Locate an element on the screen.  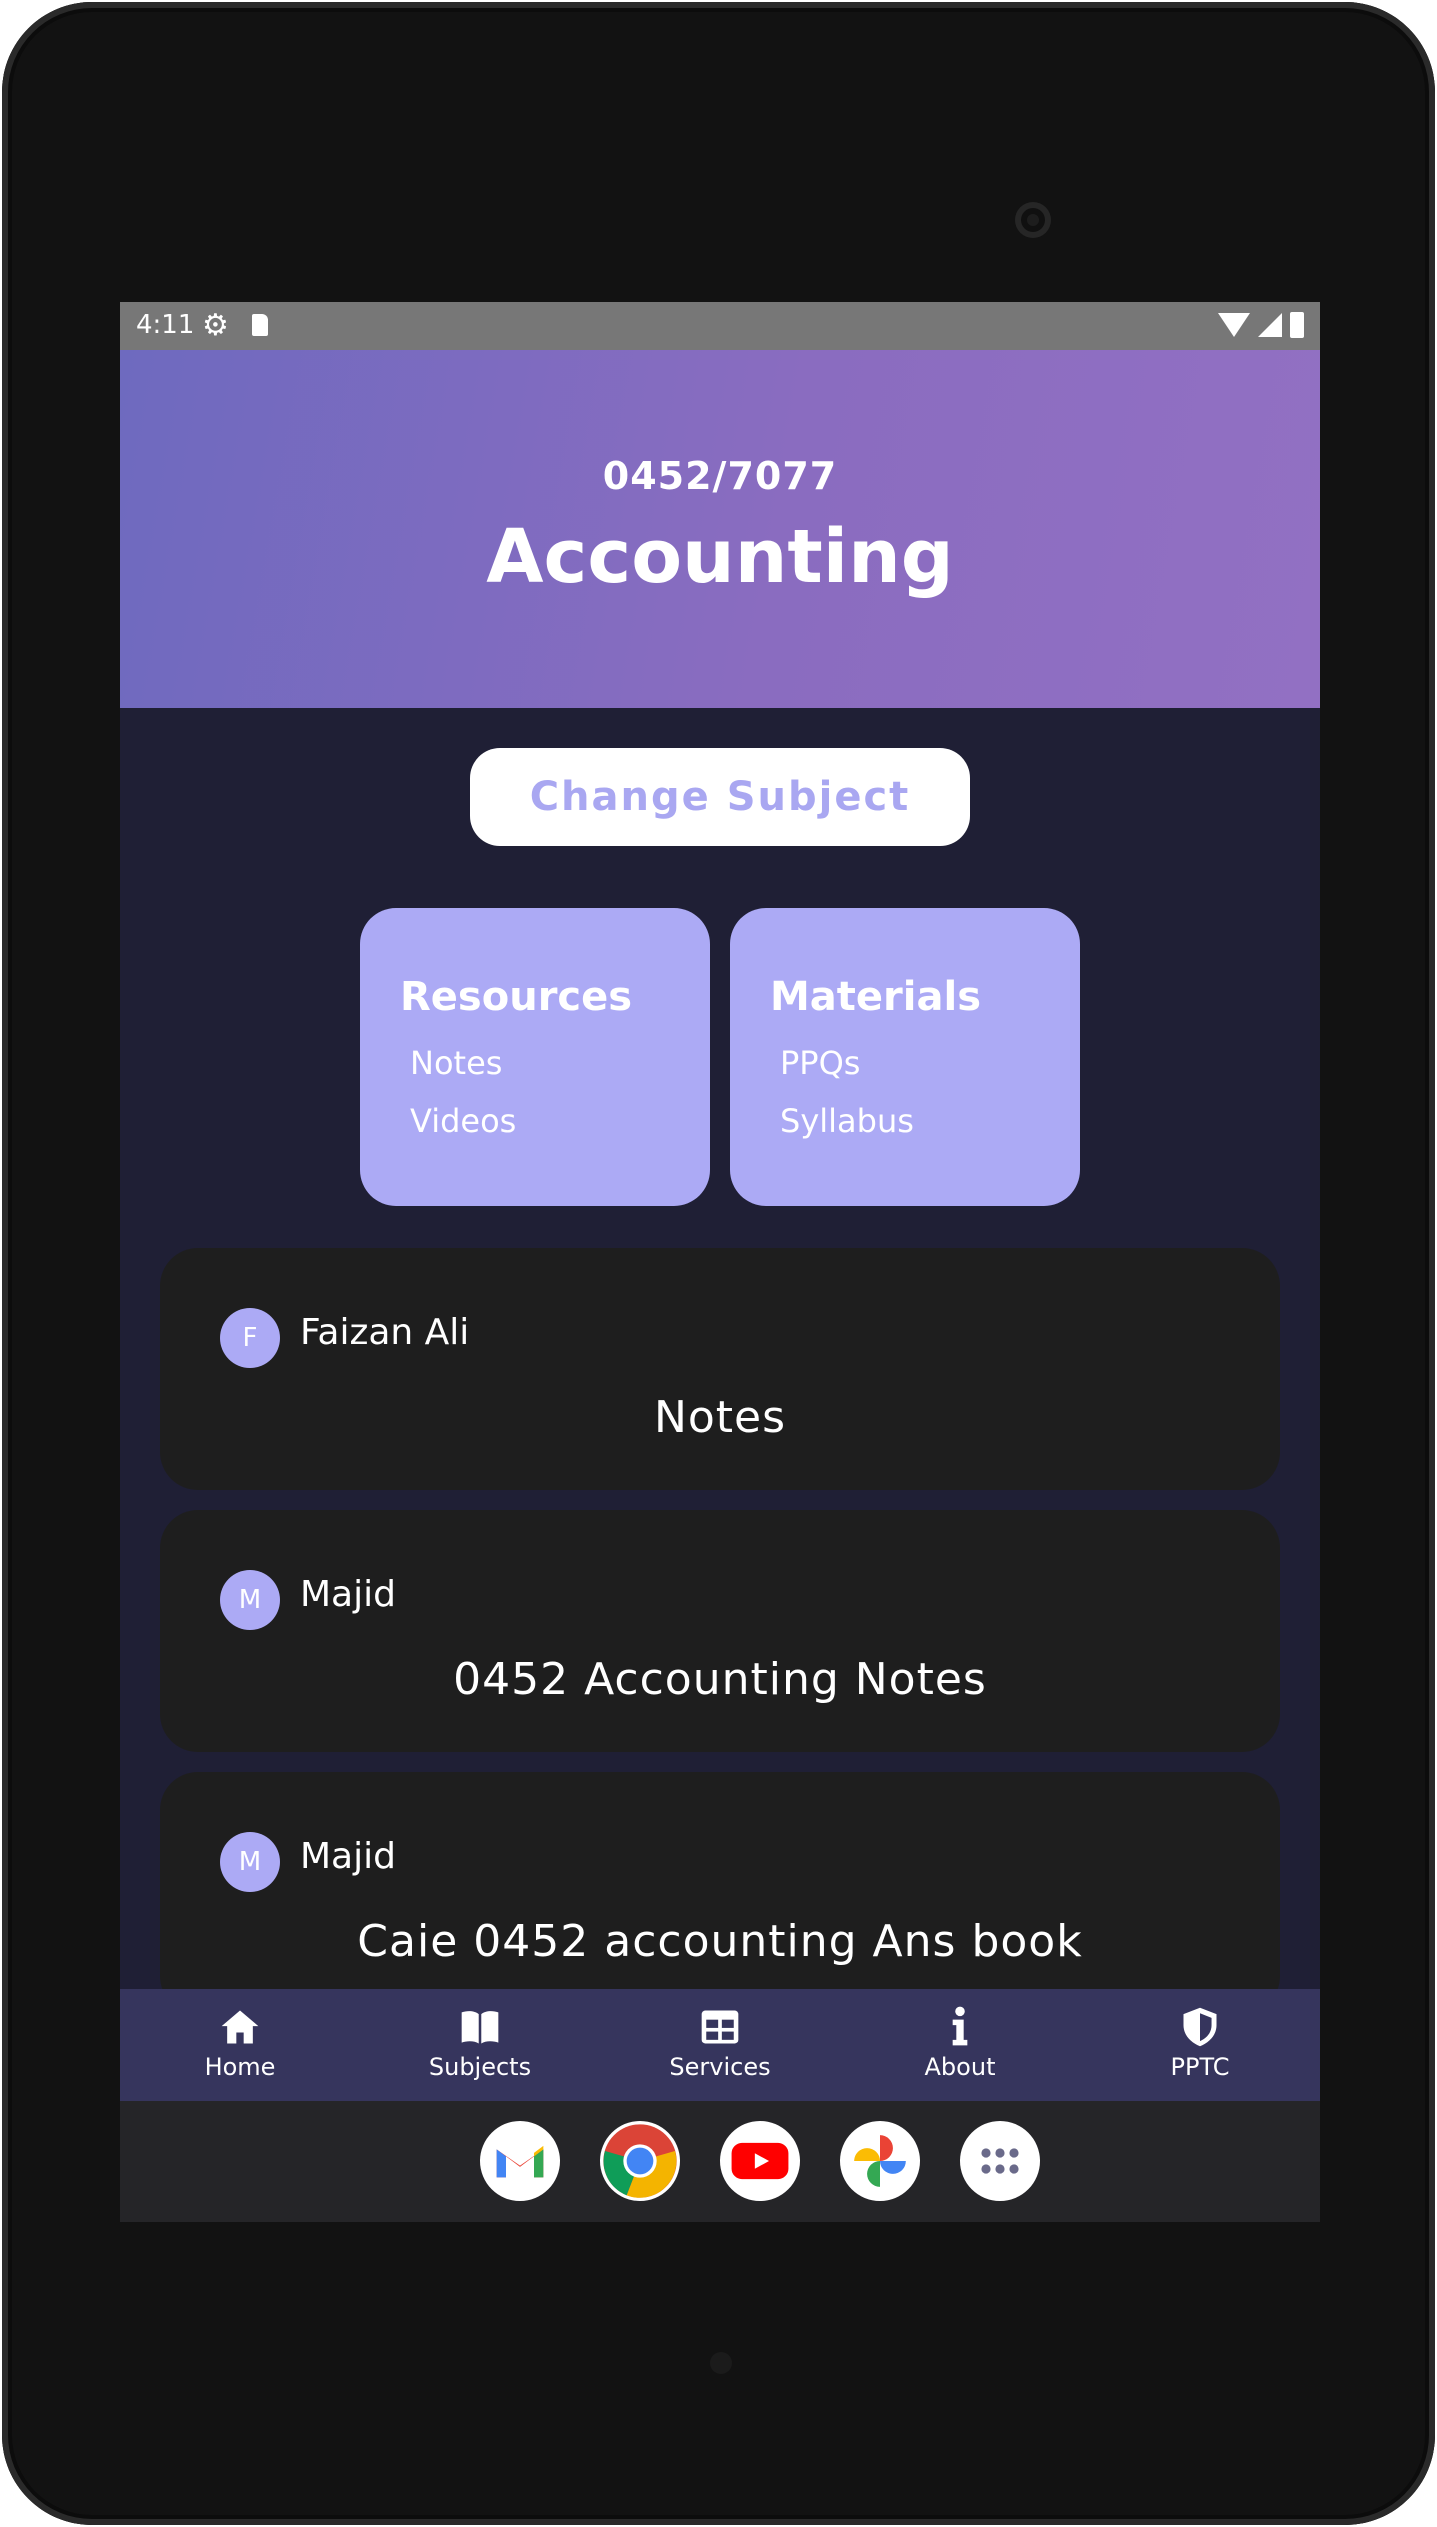
nav-label: PPTC is located at coordinates (1200, 2067).